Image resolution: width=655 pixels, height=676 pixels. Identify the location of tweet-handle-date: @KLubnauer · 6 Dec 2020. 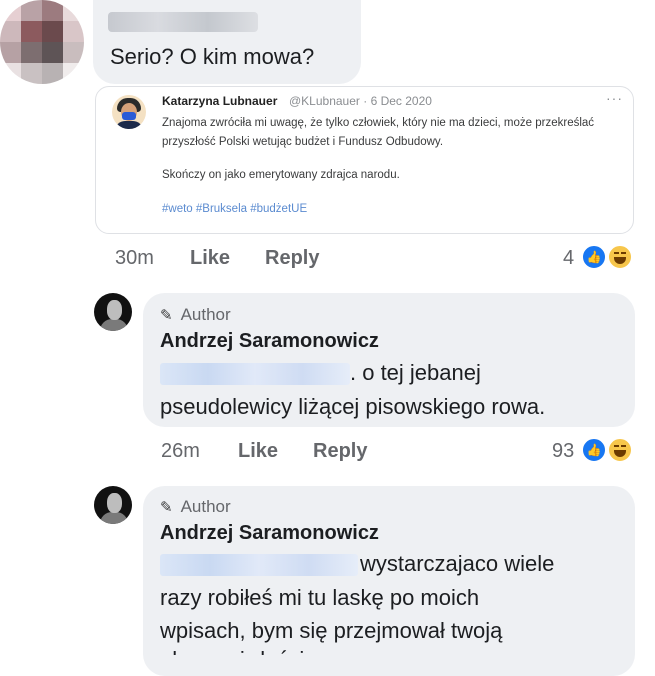
(360, 101).